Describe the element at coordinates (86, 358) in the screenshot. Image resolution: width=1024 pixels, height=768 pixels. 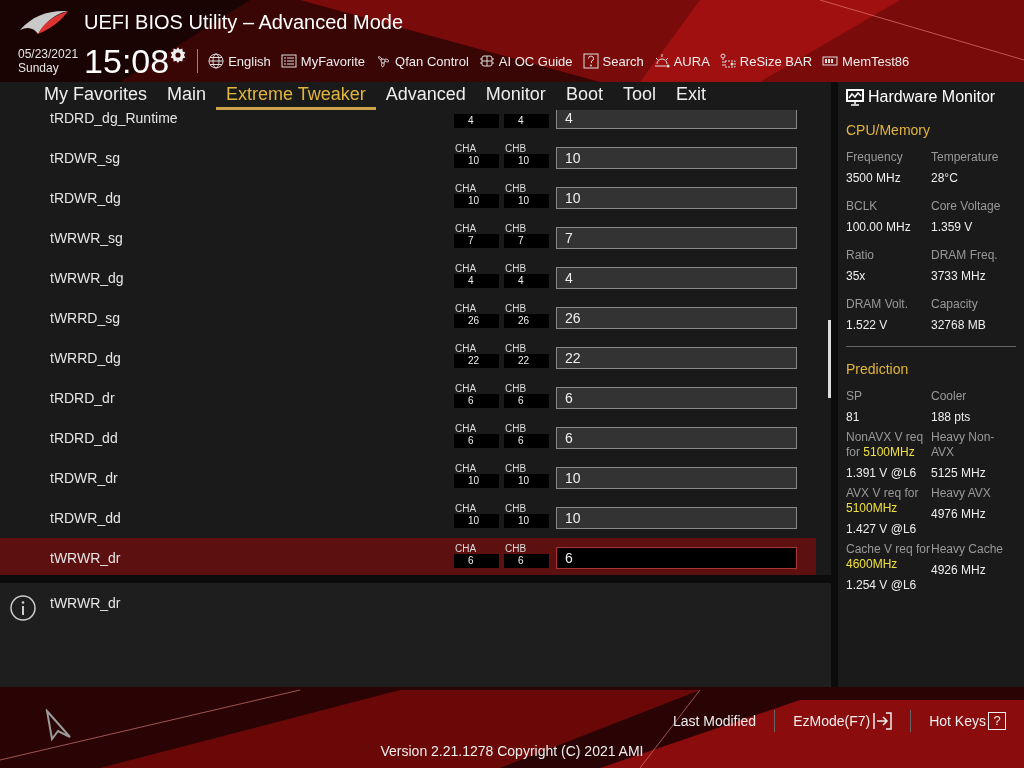
I see `setting-label: tWRRD_dg` at that location.